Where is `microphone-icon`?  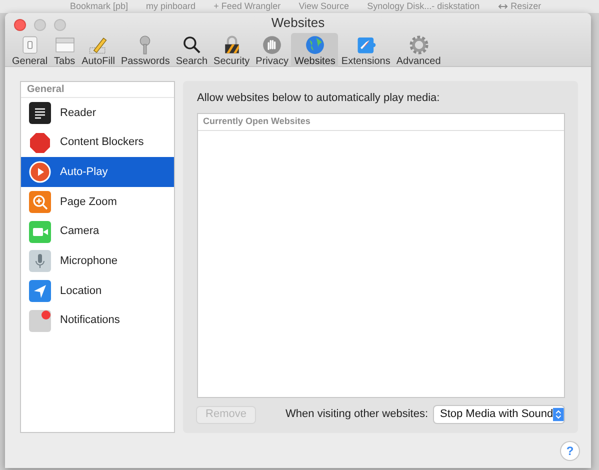 microphone-icon is located at coordinates (40, 261).